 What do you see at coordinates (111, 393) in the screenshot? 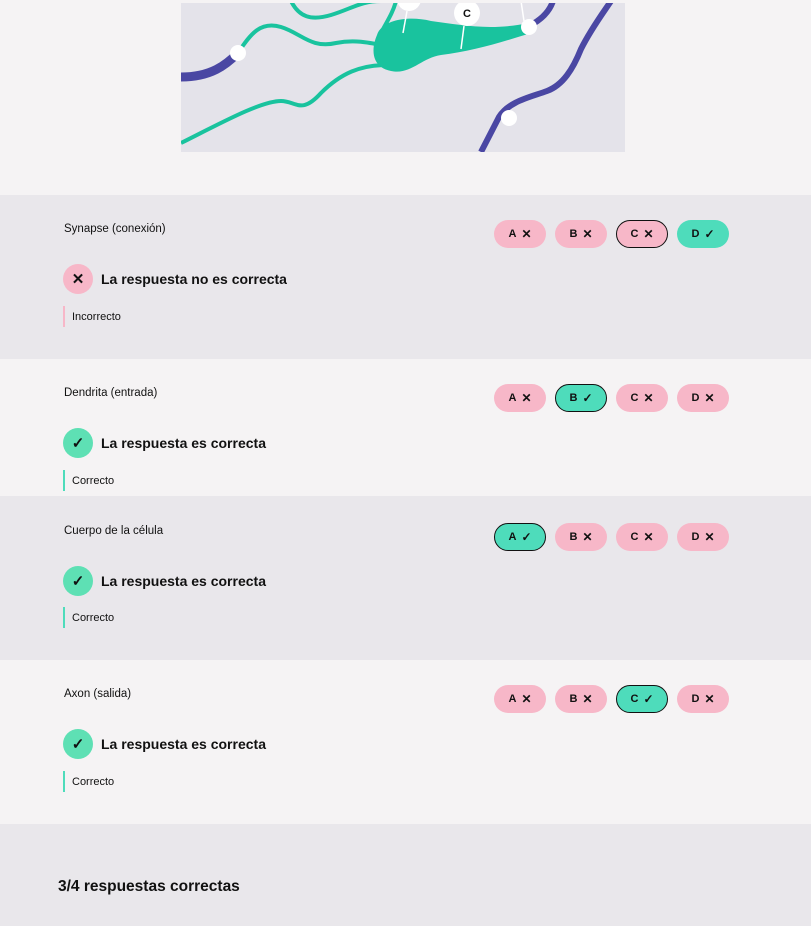
I see `question-title: Dendrita (entrada)` at bounding box center [111, 393].